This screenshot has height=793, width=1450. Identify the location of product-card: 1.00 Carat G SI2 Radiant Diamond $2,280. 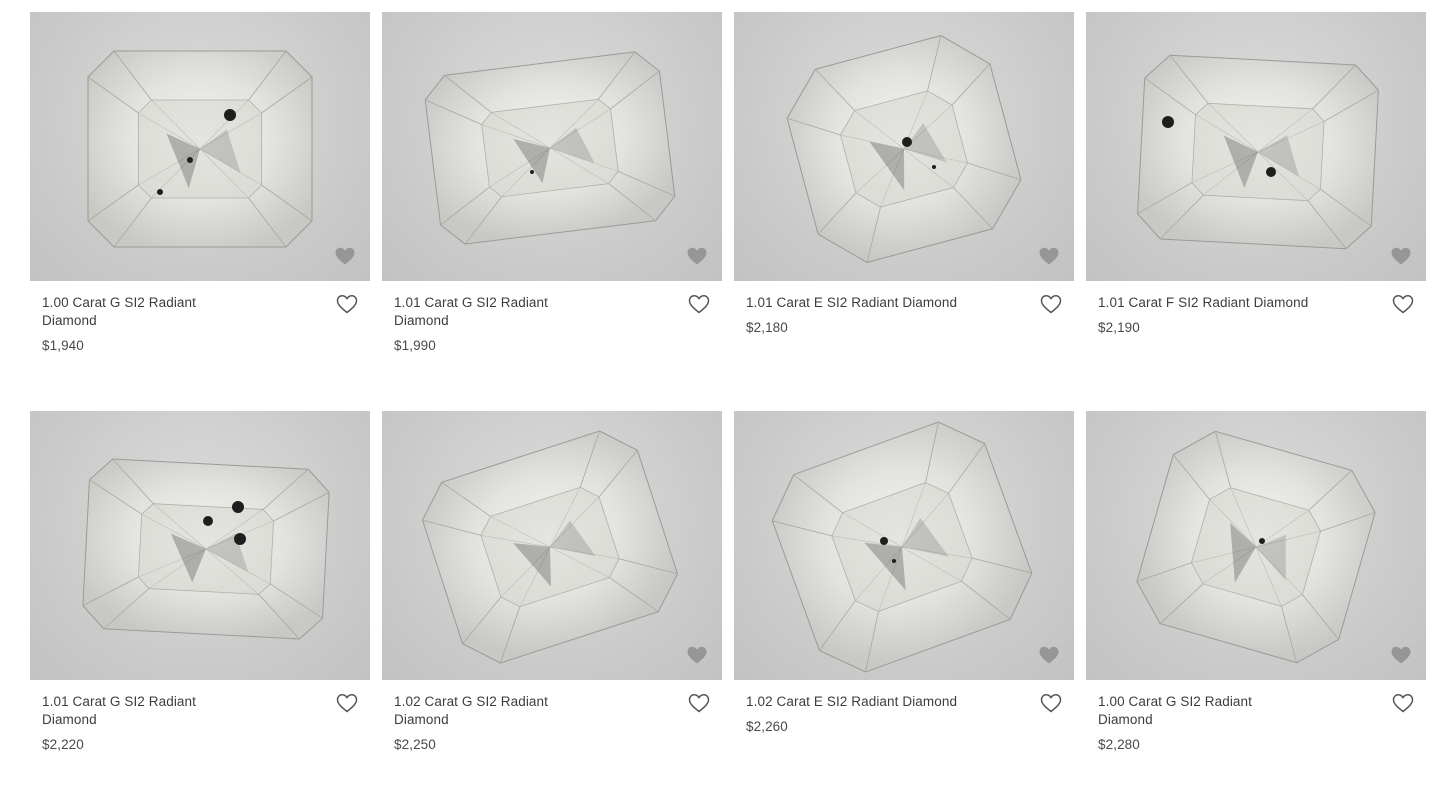
(1256, 584).